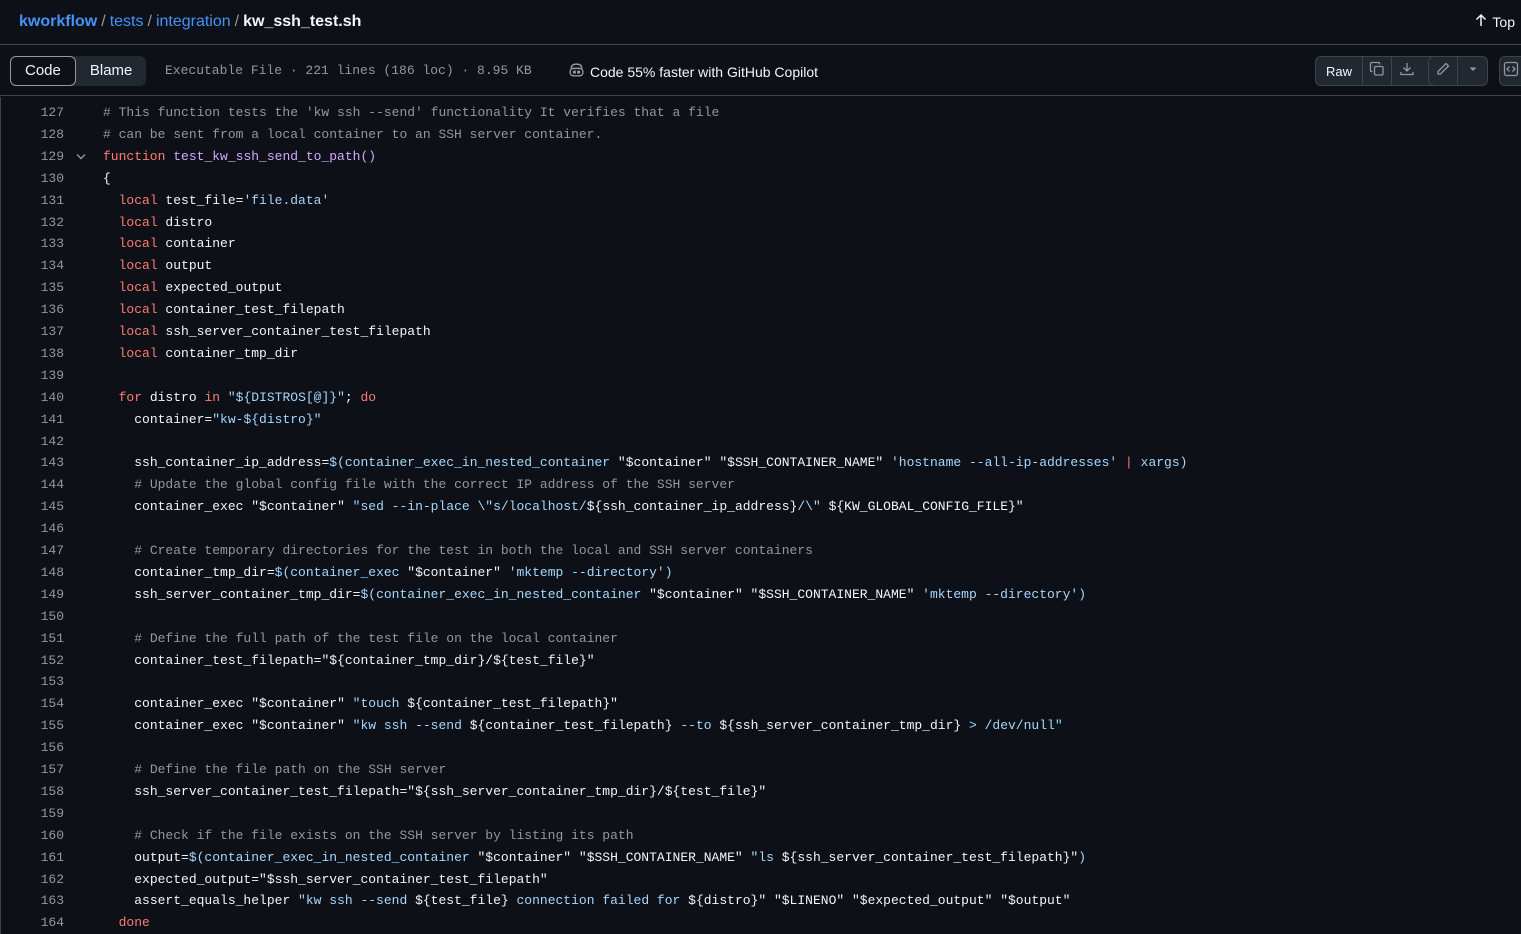 This screenshot has height=934, width=1521. I want to click on code-line: 131 local test_file='file.data', so click(761, 201).